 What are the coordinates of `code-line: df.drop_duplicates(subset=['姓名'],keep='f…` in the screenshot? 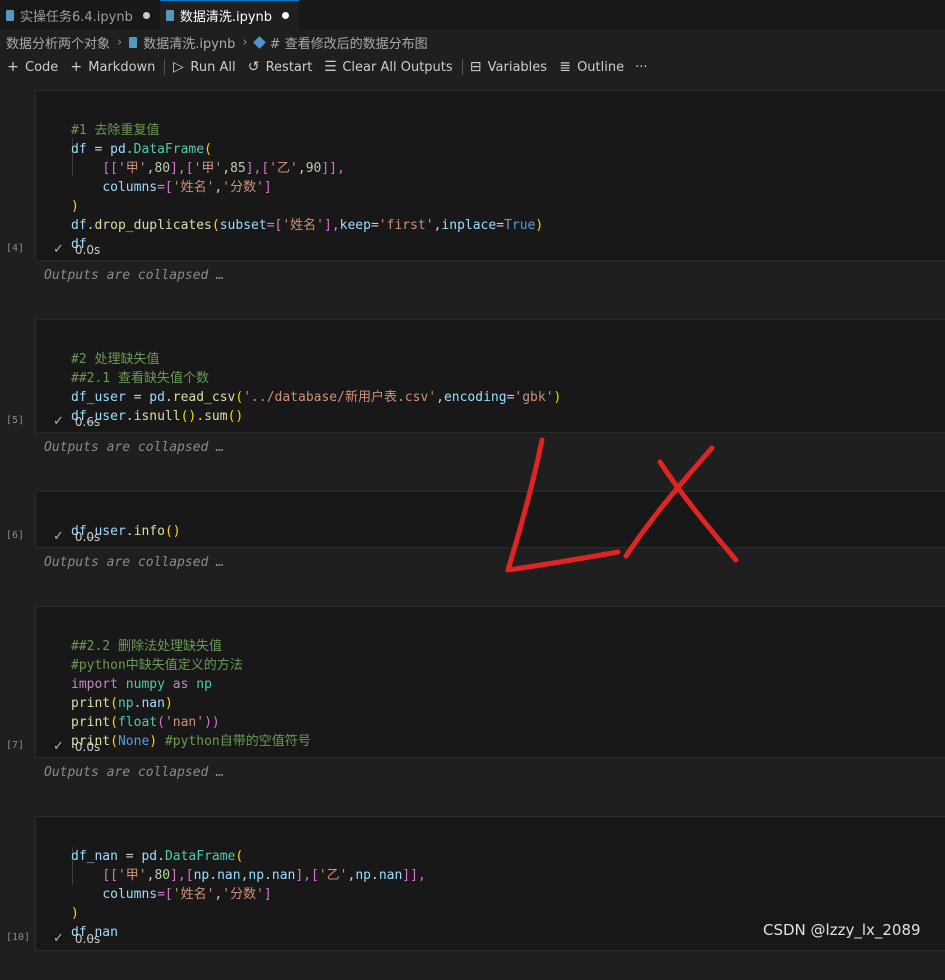 It's located at (307, 225).